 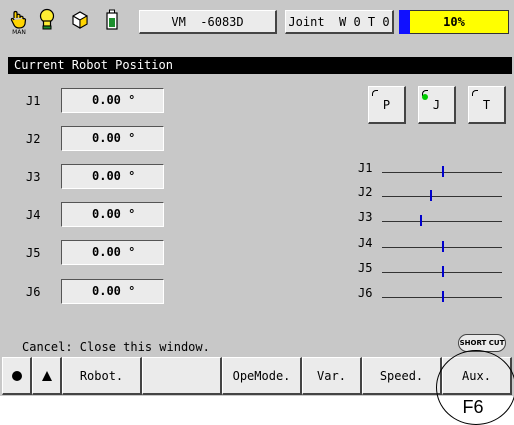 I want to click on f3-opemode-button: OpeMode., so click(x=262, y=376).